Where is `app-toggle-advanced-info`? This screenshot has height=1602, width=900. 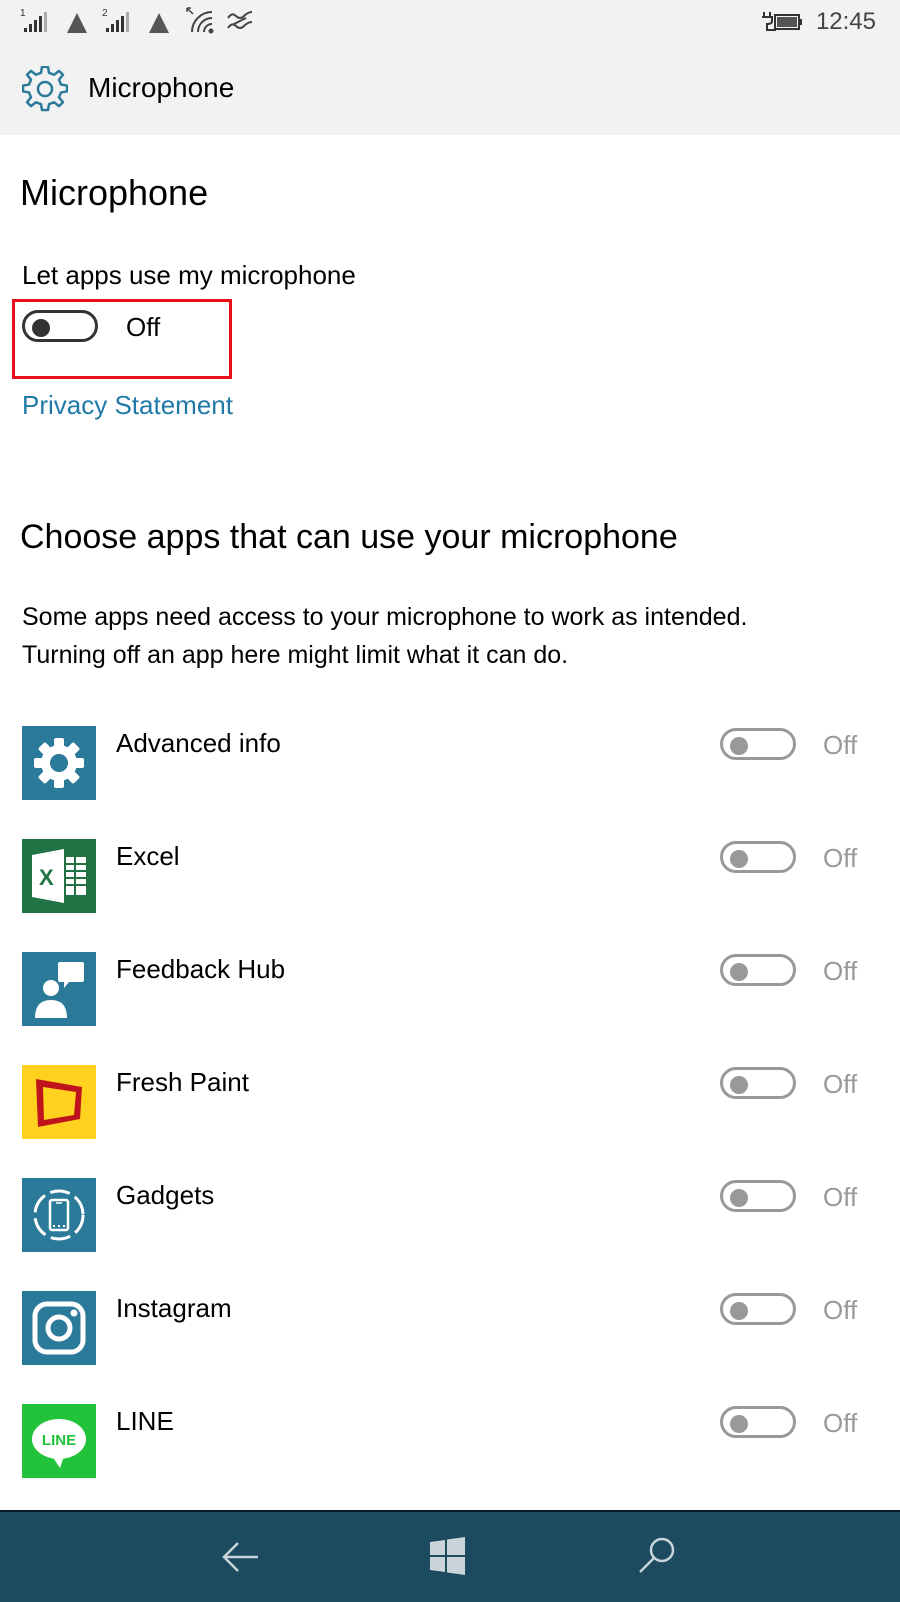 app-toggle-advanced-info is located at coordinates (758, 744).